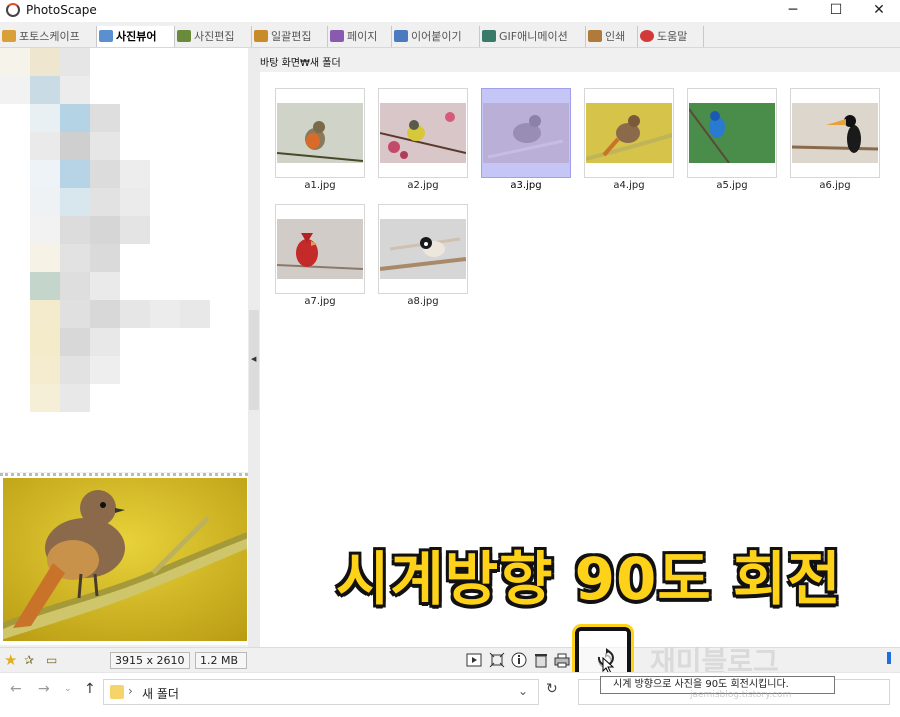  I want to click on history-dropdown-icon: ⌄, so click(68, 689).